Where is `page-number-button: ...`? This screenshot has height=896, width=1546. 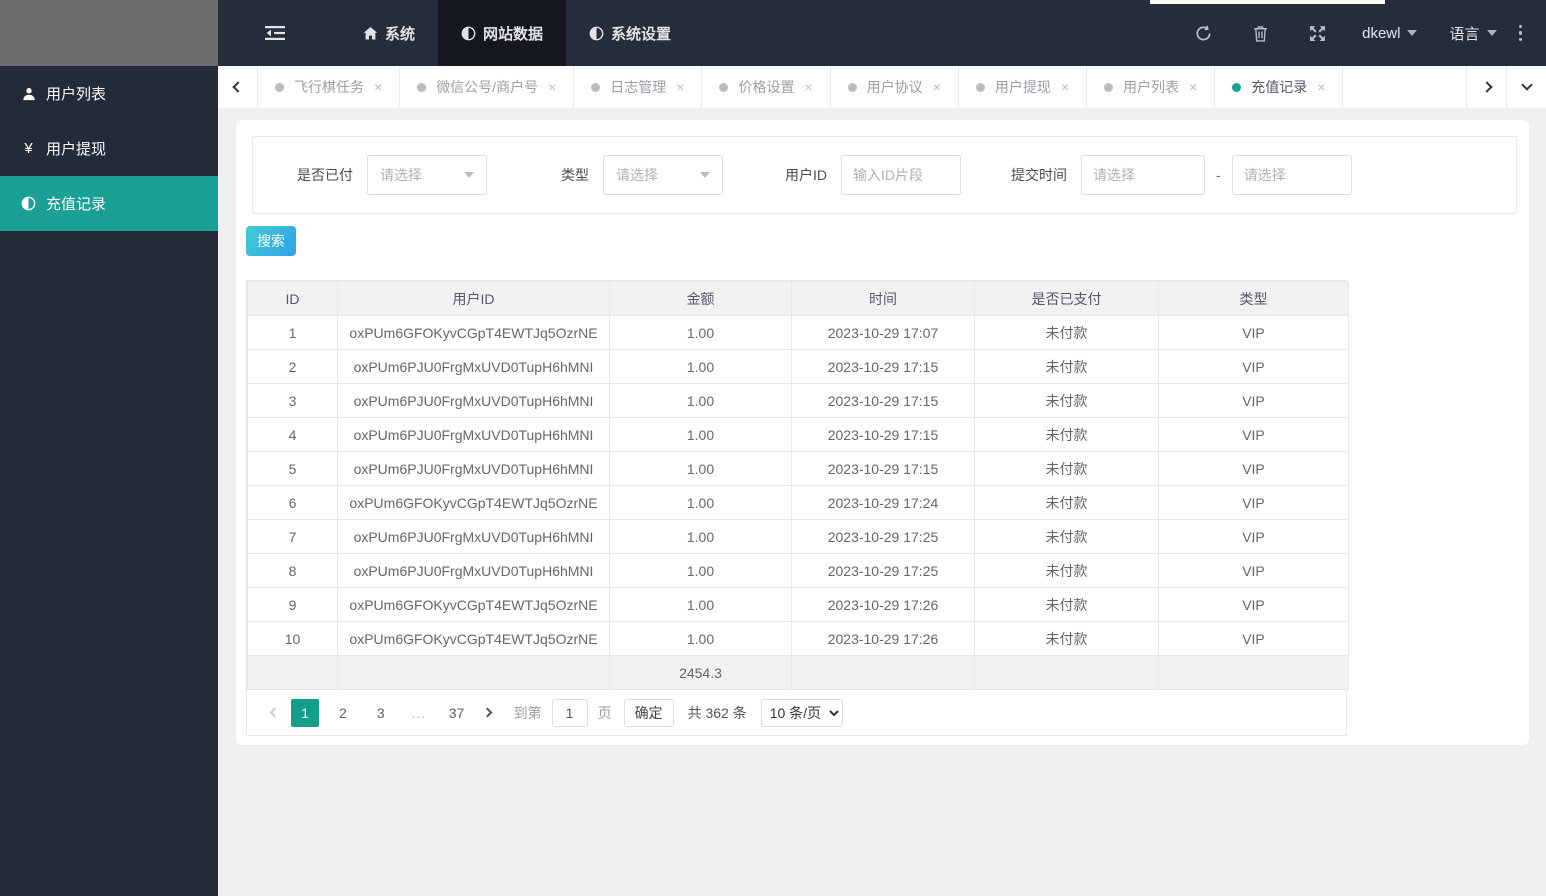
page-number-button: ... is located at coordinates (419, 713).